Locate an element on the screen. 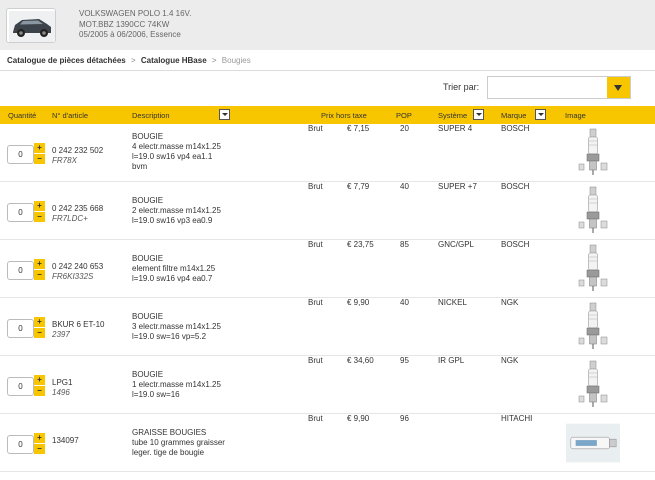 The image size is (655, 480). article-cell: LPG1 1496 is located at coordinates (62, 388).